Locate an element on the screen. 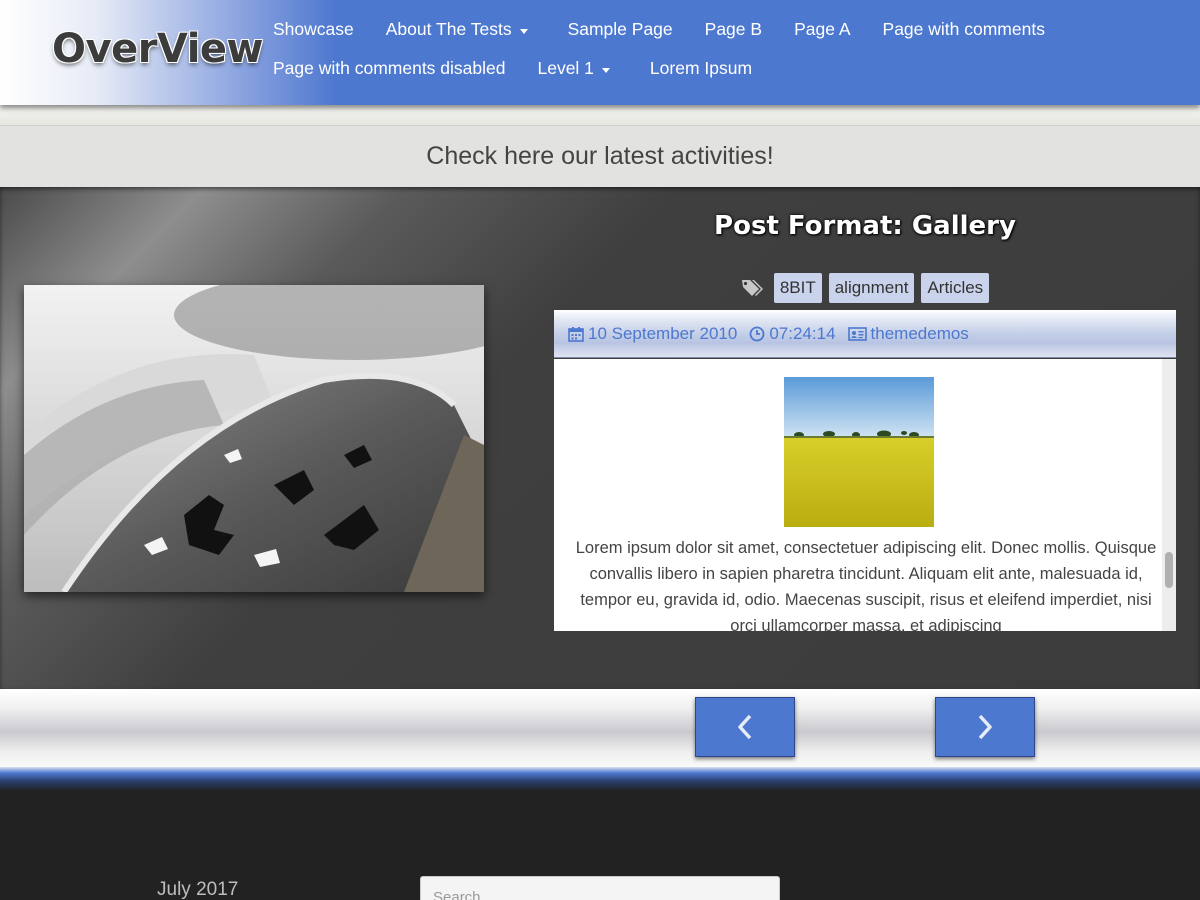 The height and width of the screenshot is (900, 1200). band-heading: Check here our latest activities! is located at coordinates (600, 156).